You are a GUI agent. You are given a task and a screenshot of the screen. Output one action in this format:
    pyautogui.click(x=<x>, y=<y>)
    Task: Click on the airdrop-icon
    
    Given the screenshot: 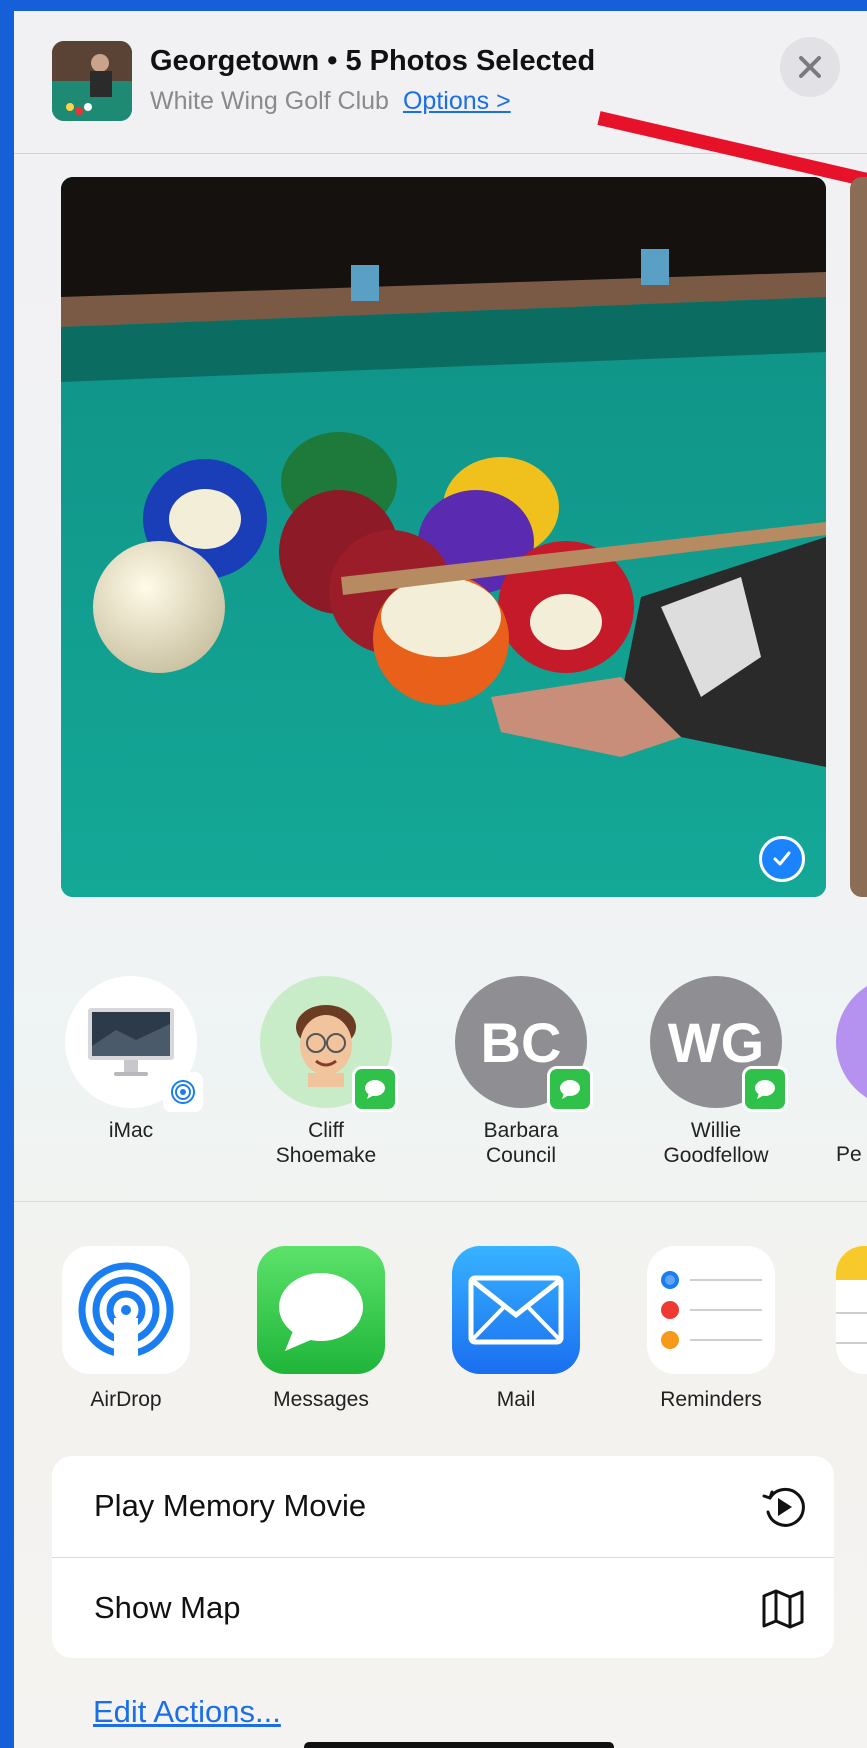 What is the action you would take?
    pyautogui.click(x=183, y=1092)
    